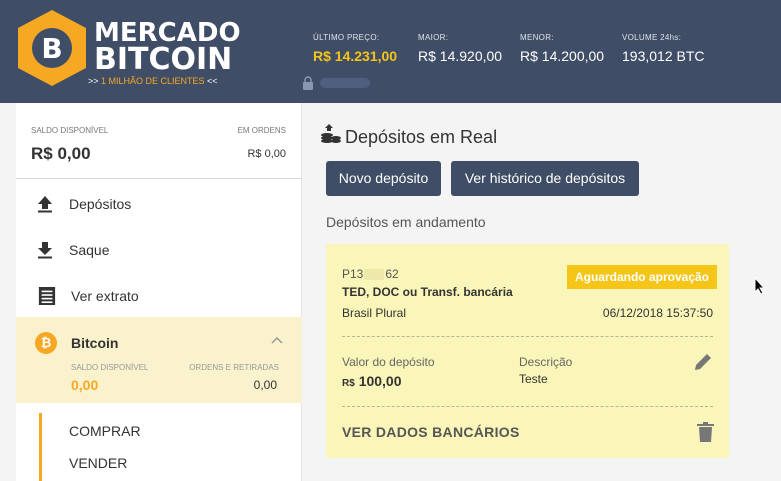  What do you see at coordinates (159, 203) in the screenshot?
I see `sidebar-item-depositos: Depósitos` at bounding box center [159, 203].